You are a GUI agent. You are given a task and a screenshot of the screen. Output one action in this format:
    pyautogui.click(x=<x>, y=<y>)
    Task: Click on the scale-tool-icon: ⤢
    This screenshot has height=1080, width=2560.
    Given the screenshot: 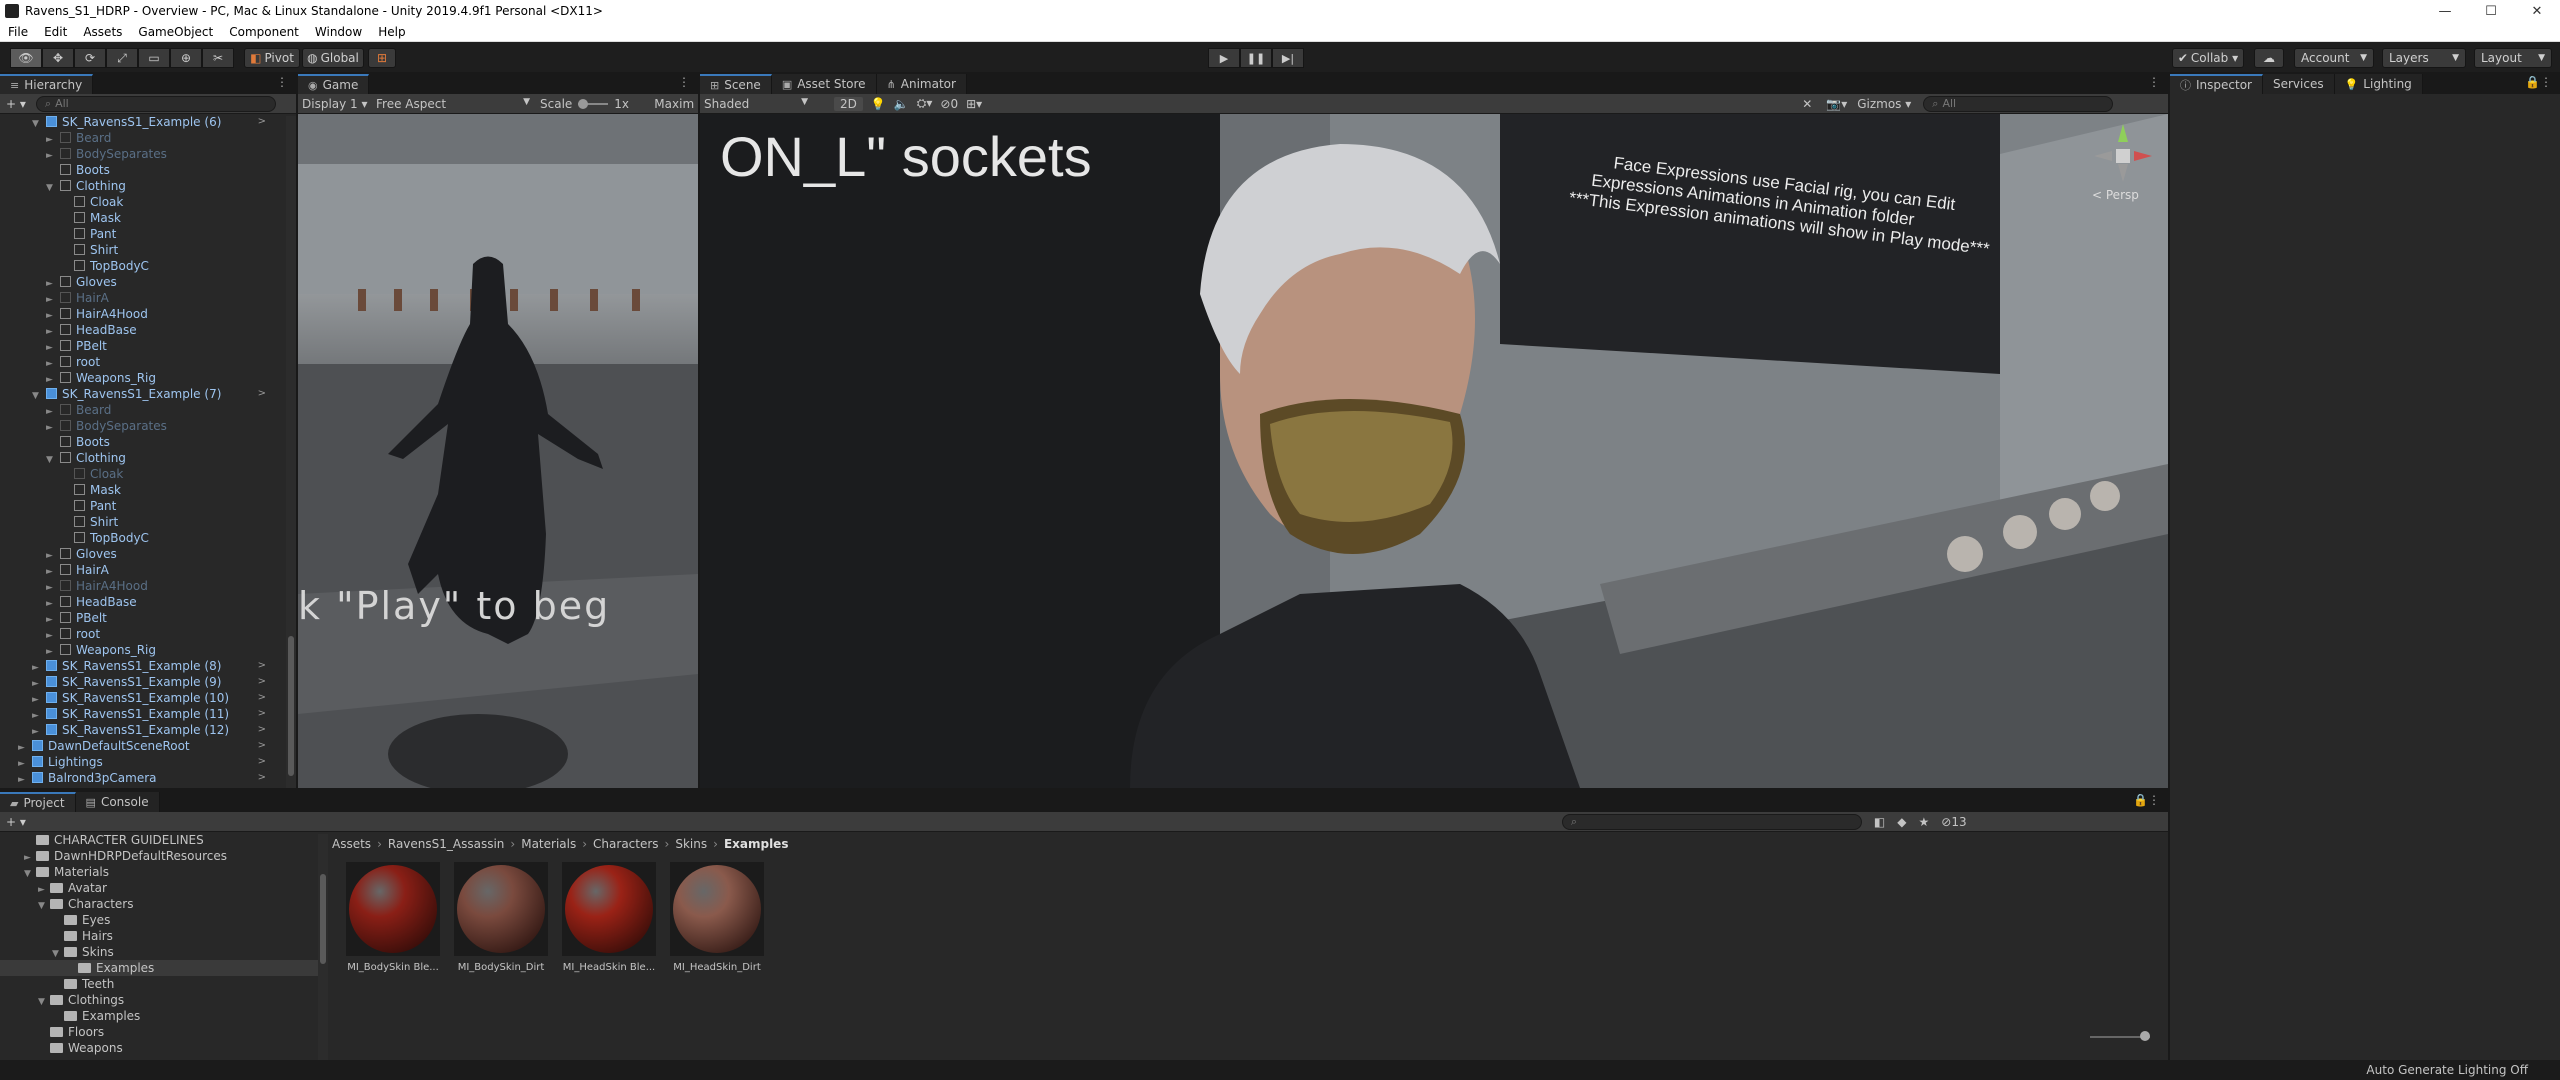 What is the action you would take?
    pyautogui.click(x=122, y=58)
    